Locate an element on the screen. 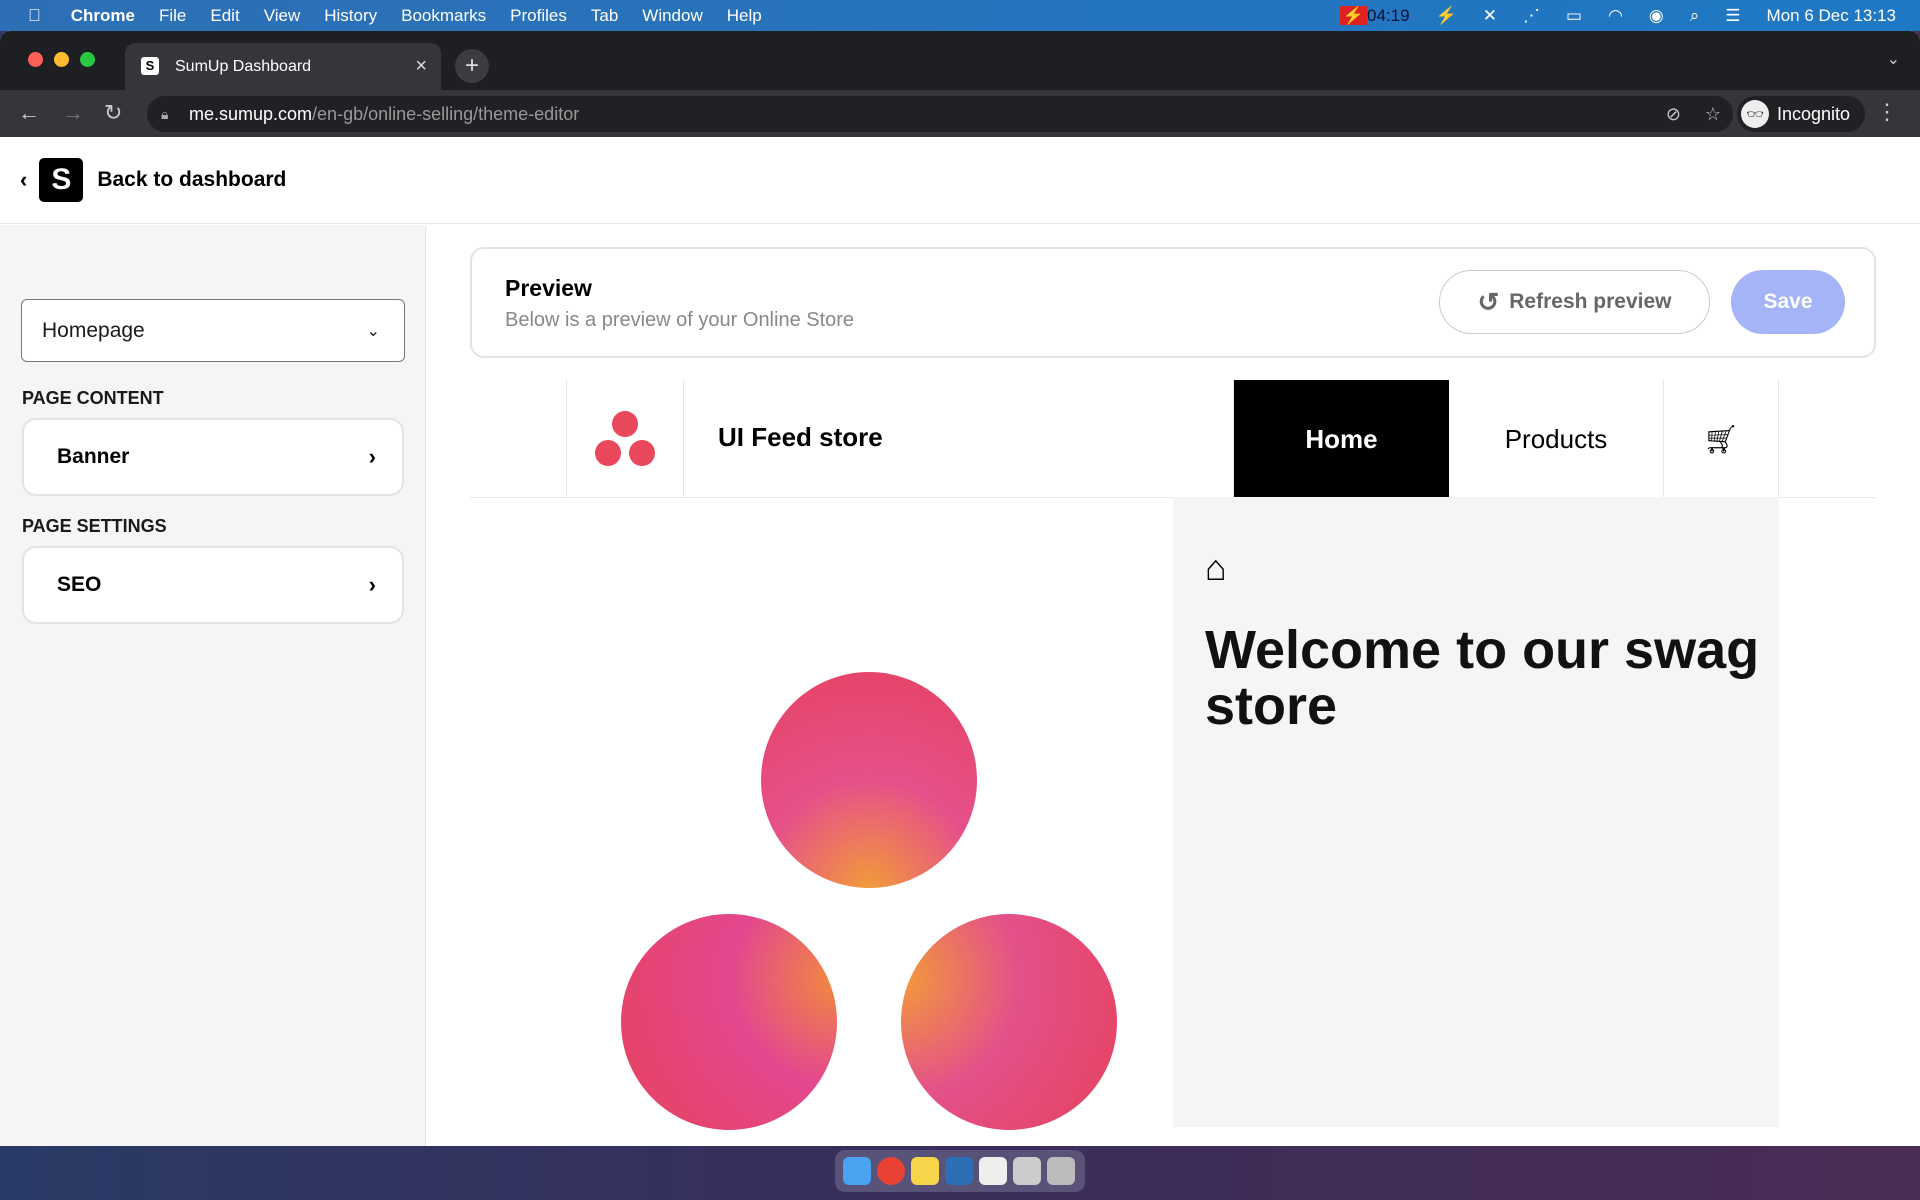  store-name: UI Feed store is located at coordinates (800, 437).